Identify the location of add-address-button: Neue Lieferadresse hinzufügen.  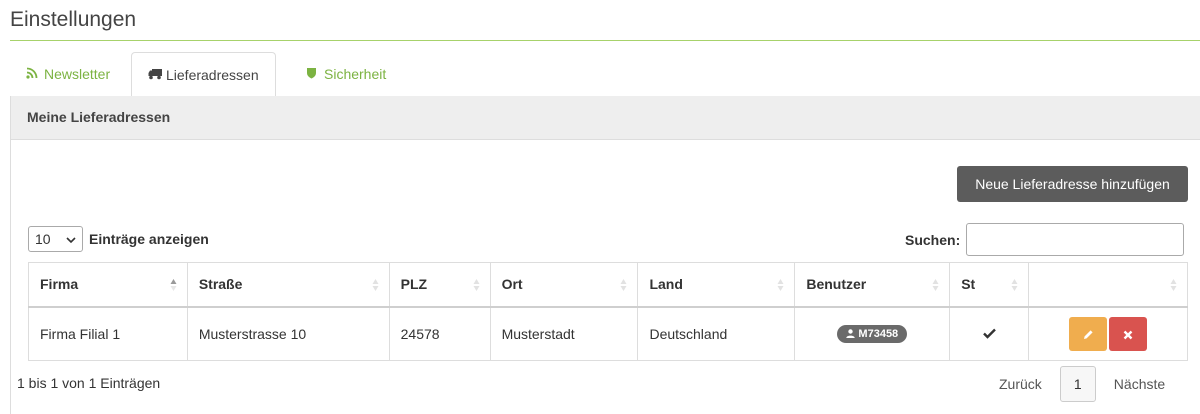
(1072, 184).